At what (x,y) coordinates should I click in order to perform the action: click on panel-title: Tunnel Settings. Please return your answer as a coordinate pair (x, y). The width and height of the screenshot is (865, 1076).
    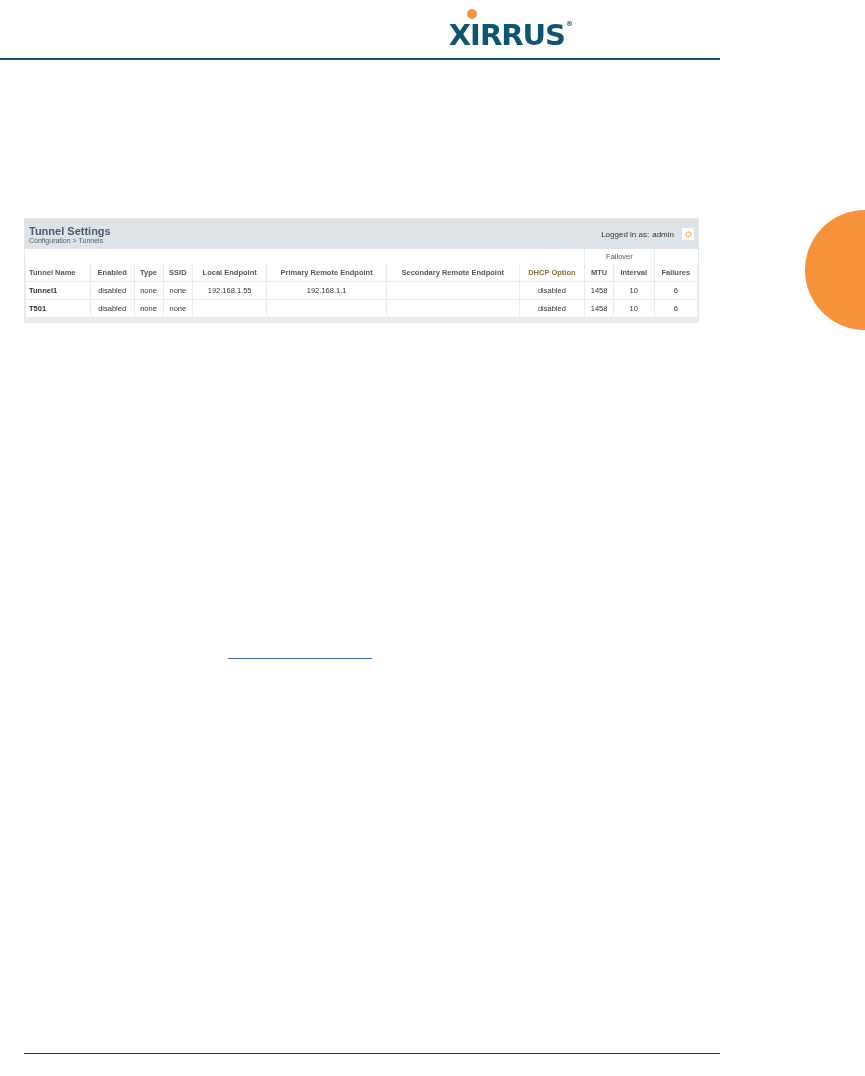
    Looking at the image, I should click on (70, 230).